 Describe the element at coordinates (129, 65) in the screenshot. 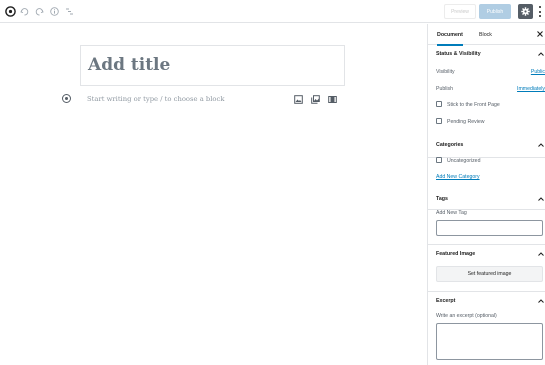

I see `post-title-placeholder: Add title` at that location.